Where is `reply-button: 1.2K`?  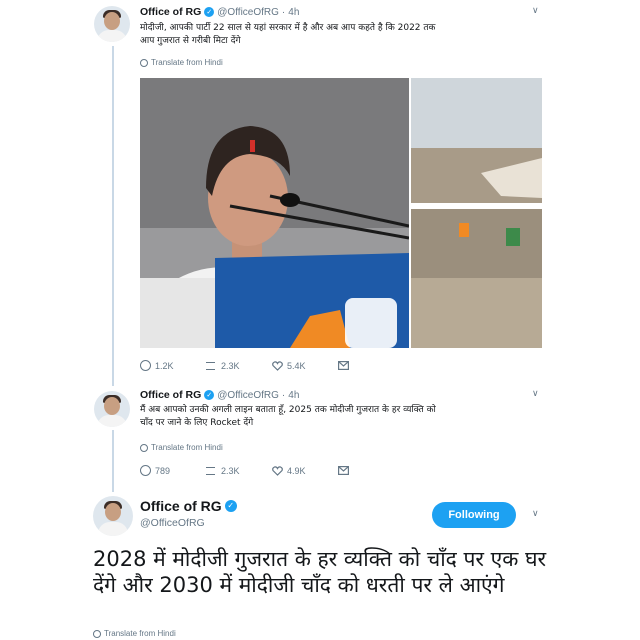 reply-button: 1.2K is located at coordinates (173, 365).